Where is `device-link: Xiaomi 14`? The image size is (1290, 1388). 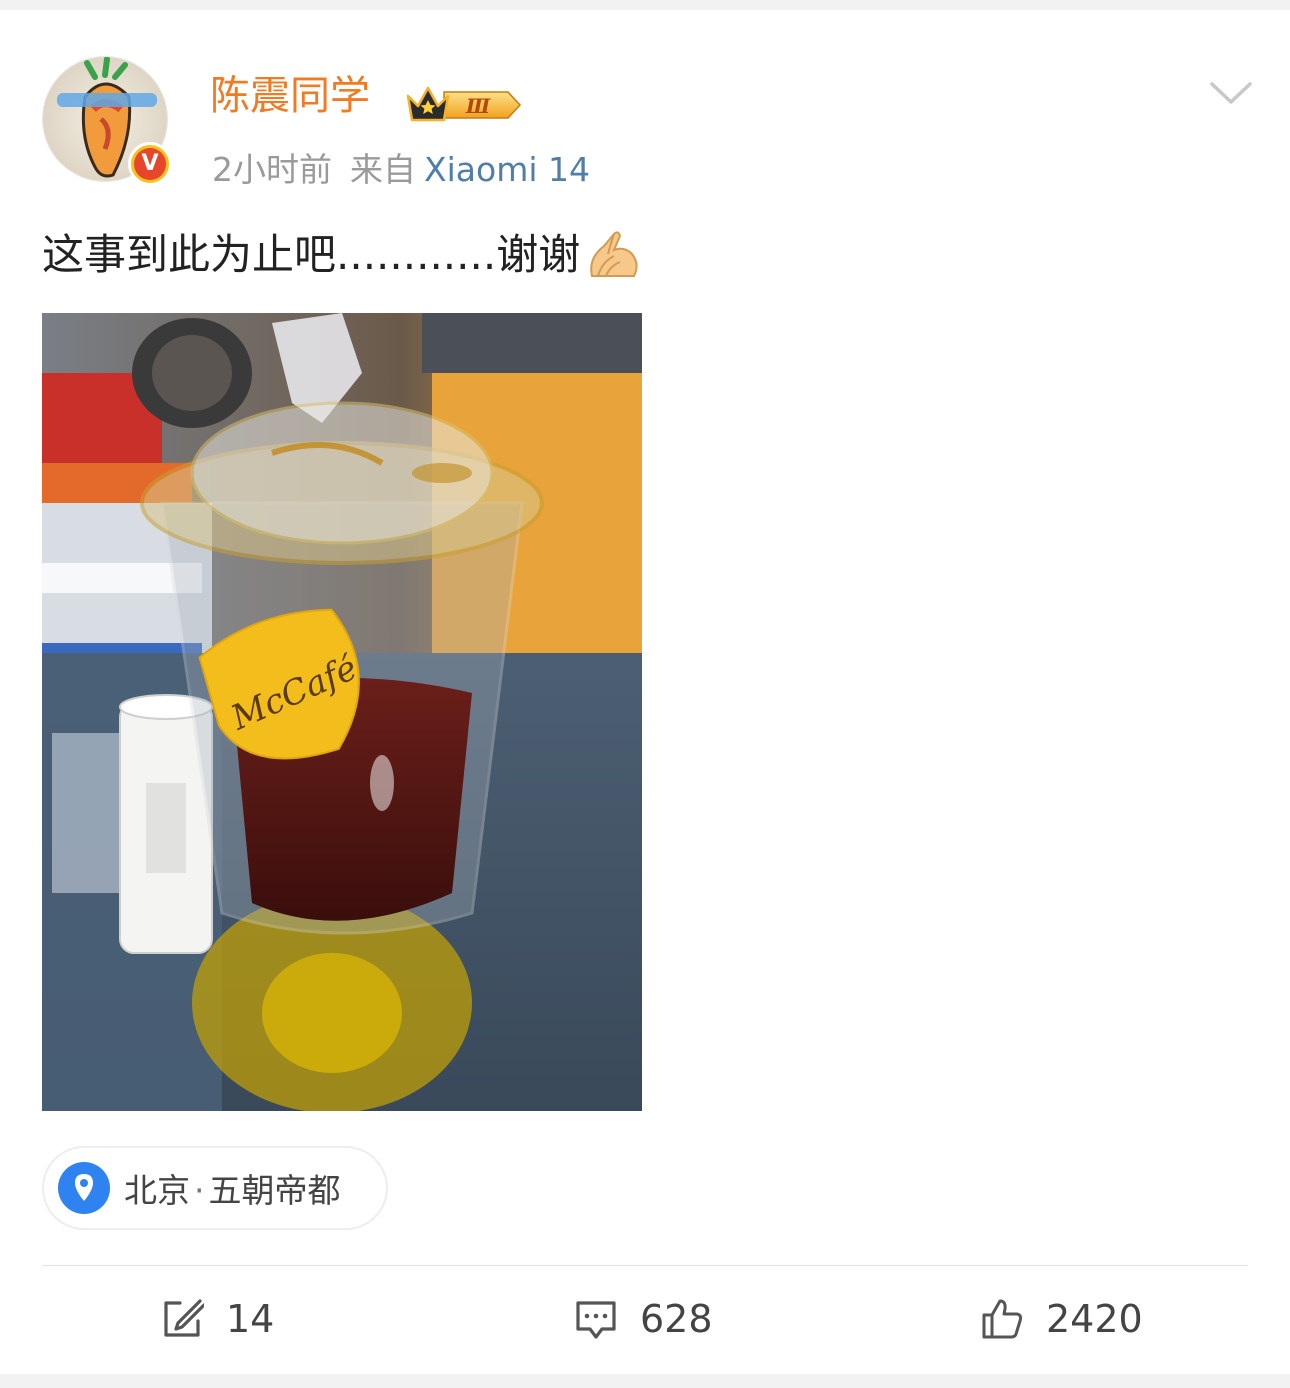
device-link: Xiaomi 14 is located at coordinates (507, 169).